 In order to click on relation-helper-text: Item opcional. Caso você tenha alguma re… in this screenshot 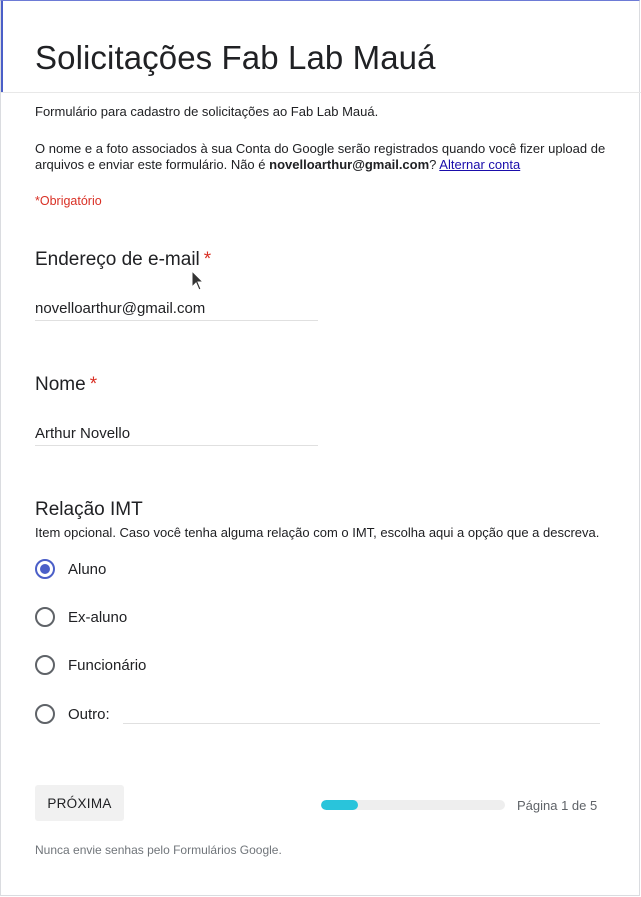, I will do `click(317, 532)`.